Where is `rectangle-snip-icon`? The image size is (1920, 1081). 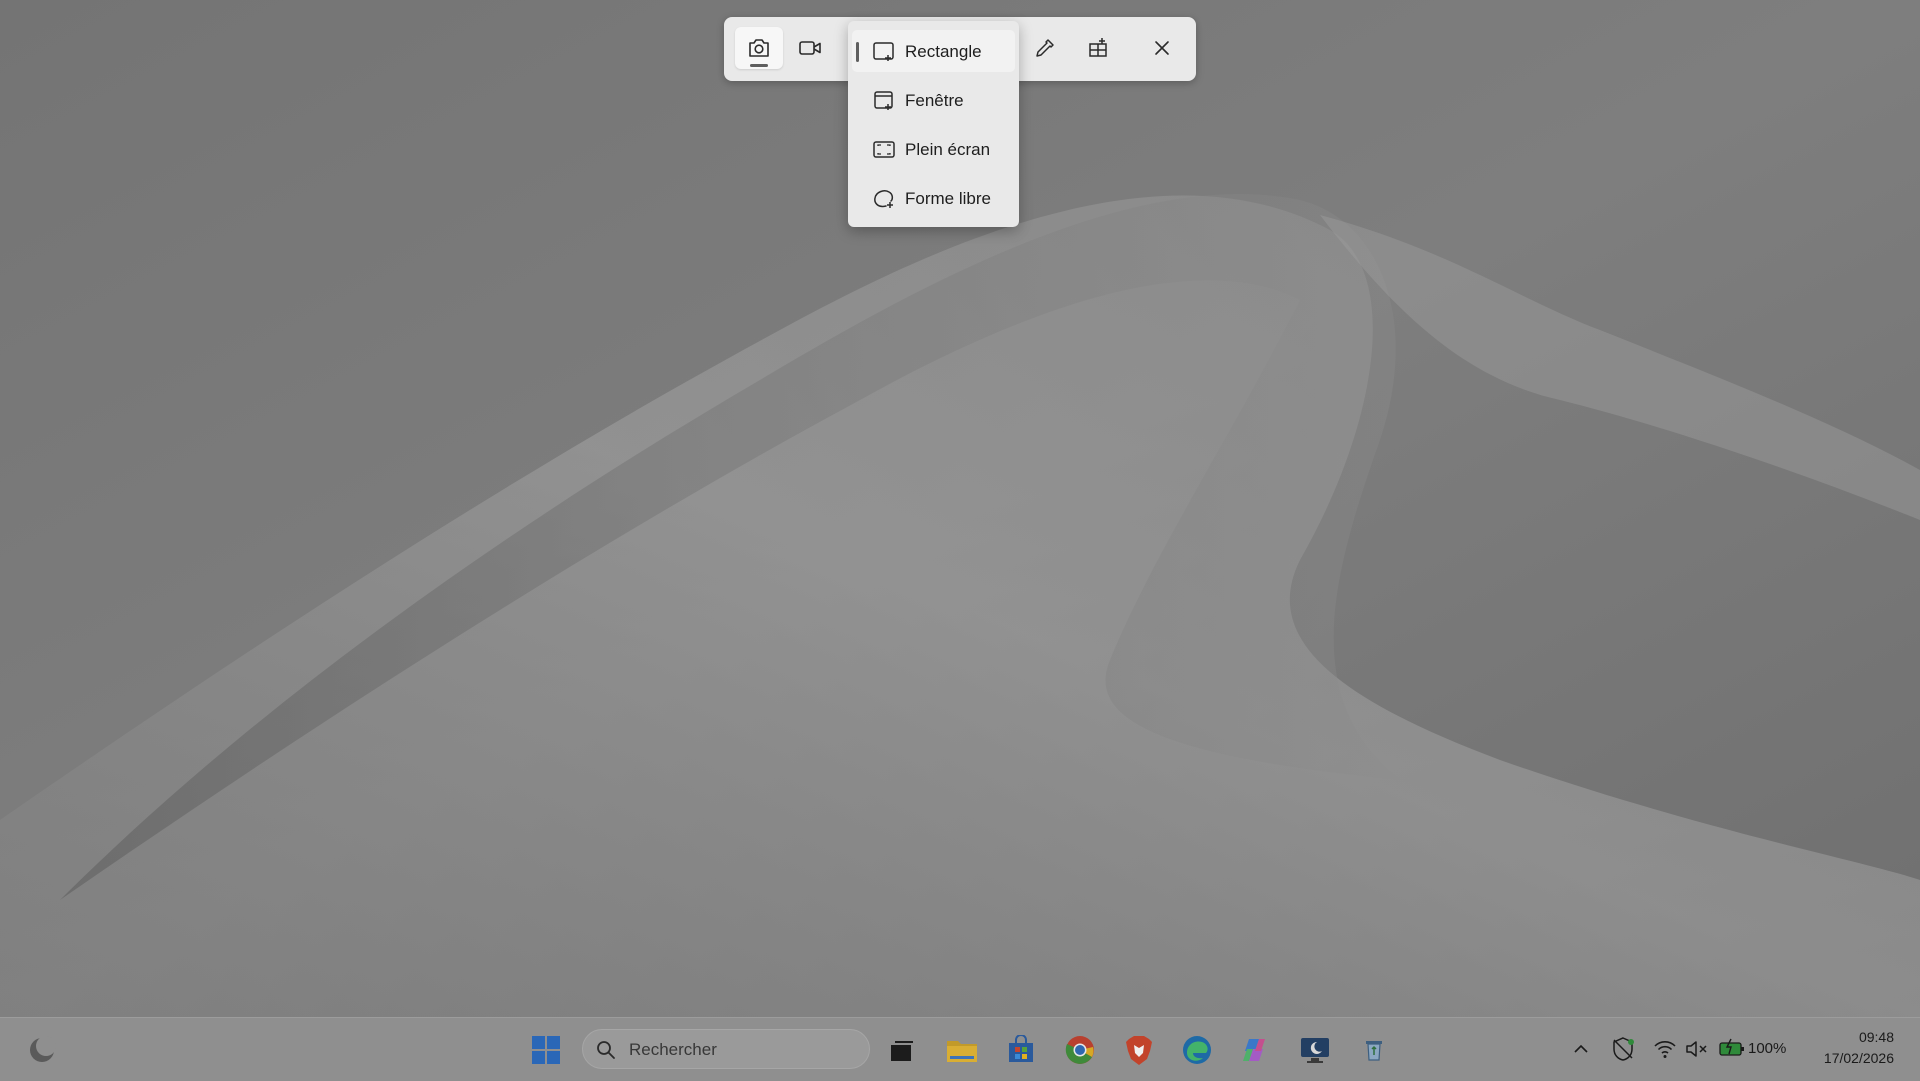
rectangle-snip-icon is located at coordinates (883, 51).